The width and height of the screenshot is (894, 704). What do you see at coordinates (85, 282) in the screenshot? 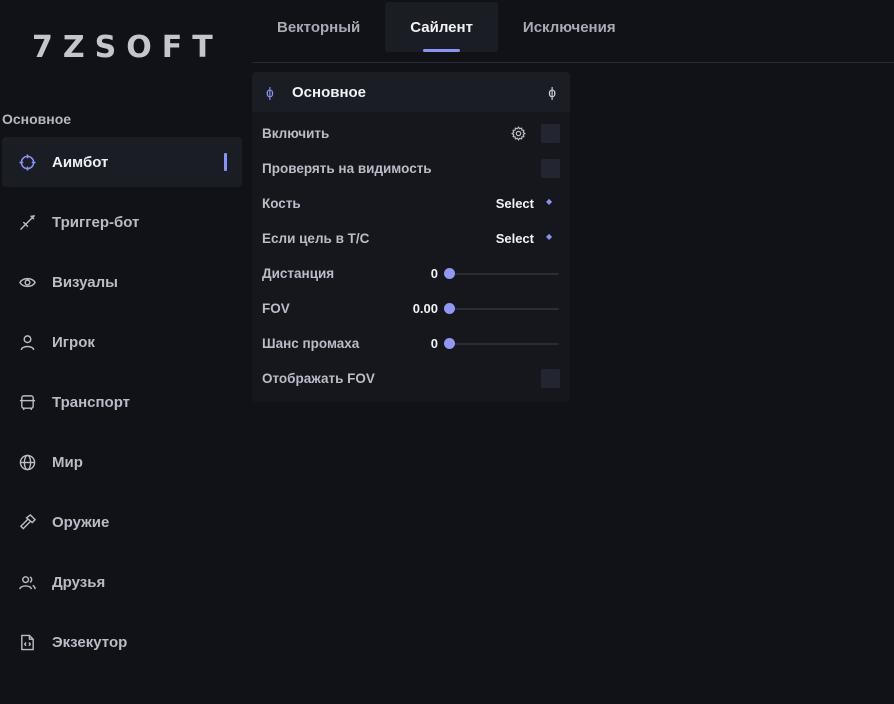
I see `sidebar-item-label: Визуалы` at bounding box center [85, 282].